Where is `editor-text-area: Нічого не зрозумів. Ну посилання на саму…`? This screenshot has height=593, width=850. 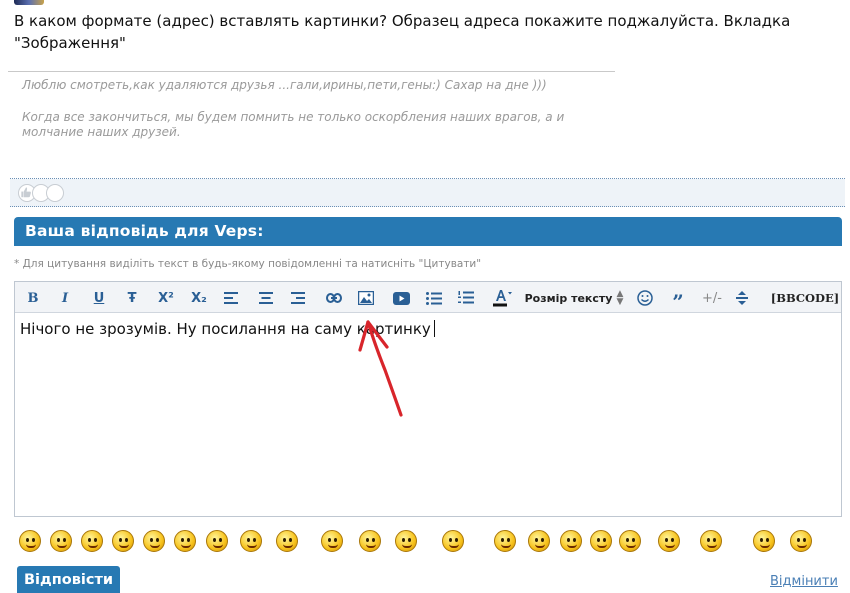
editor-text-area: Нічого не зрозумів. Ну посилання на саму… is located at coordinates (227, 329).